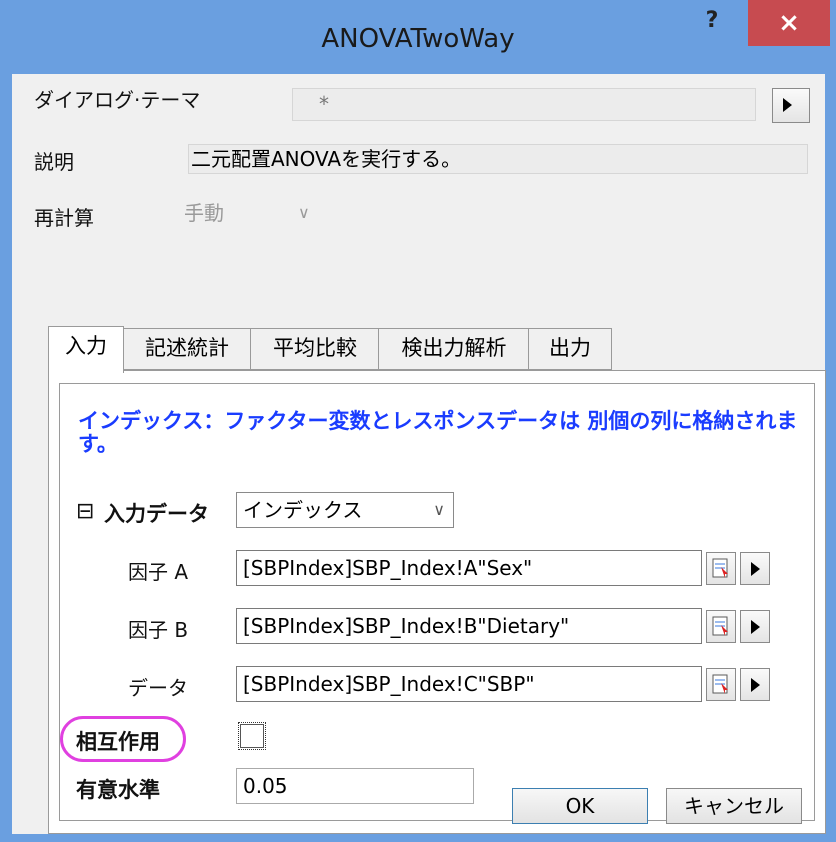 This screenshot has width=836, height=842. Describe the element at coordinates (418, 37) in the screenshot. I see `title-bar: ANOVATwoWay ? ×` at that location.